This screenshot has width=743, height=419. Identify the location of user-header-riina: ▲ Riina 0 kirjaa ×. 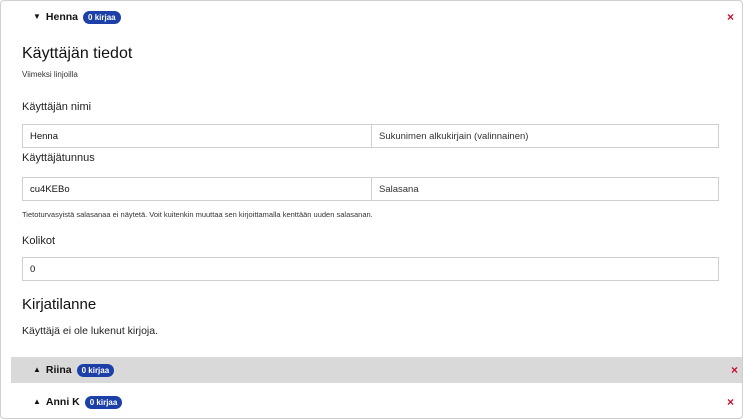
(376, 370).